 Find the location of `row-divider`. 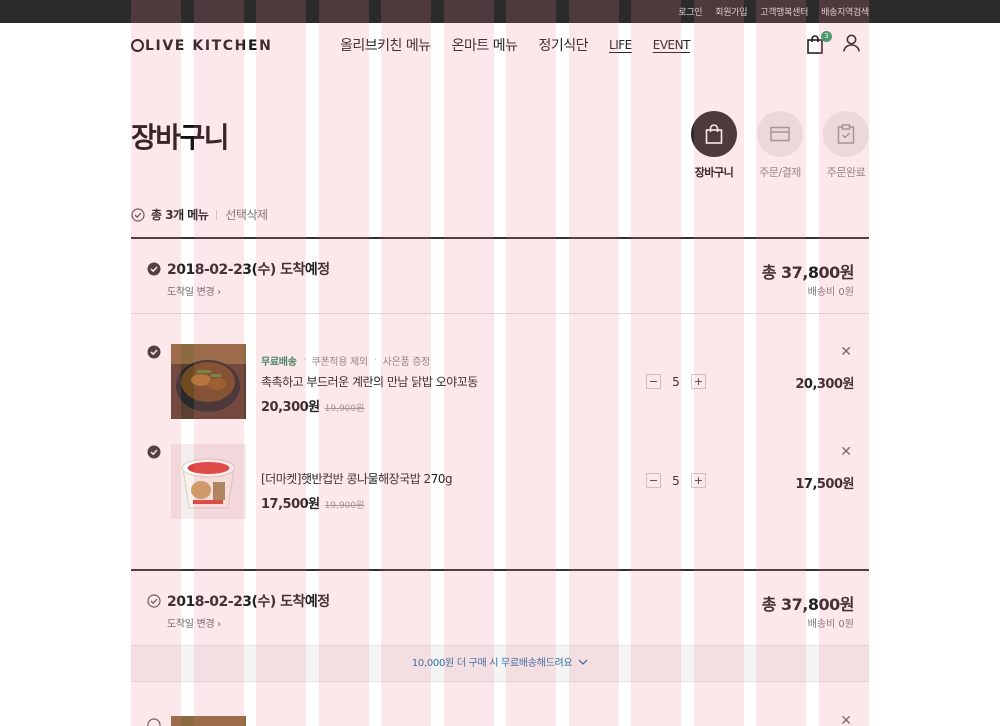

row-divider is located at coordinates (500, 313).